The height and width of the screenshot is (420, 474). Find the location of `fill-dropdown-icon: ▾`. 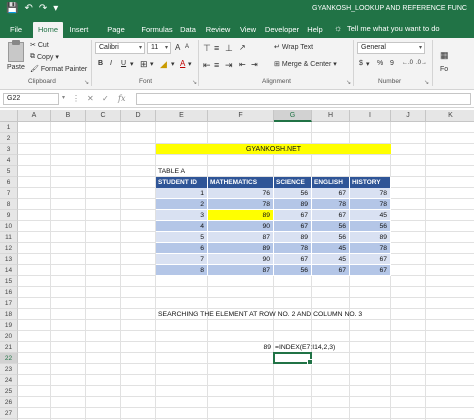

fill-dropdown-icon: ▾ is located at coordinates (173, 64).